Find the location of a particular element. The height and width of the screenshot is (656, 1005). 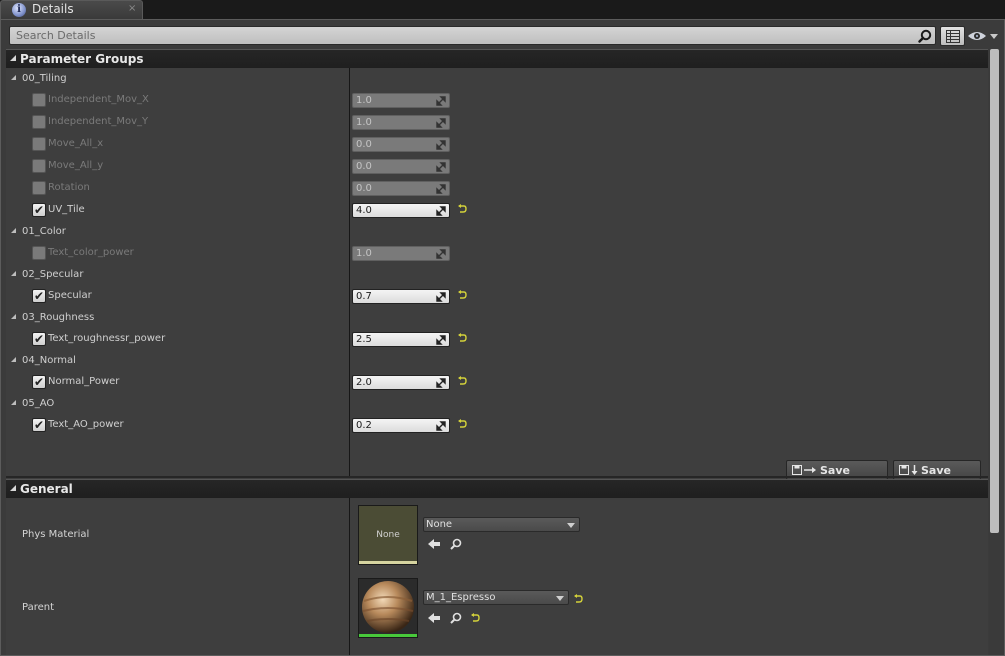

parent-thumbnail is located at coordinates (388, 608).